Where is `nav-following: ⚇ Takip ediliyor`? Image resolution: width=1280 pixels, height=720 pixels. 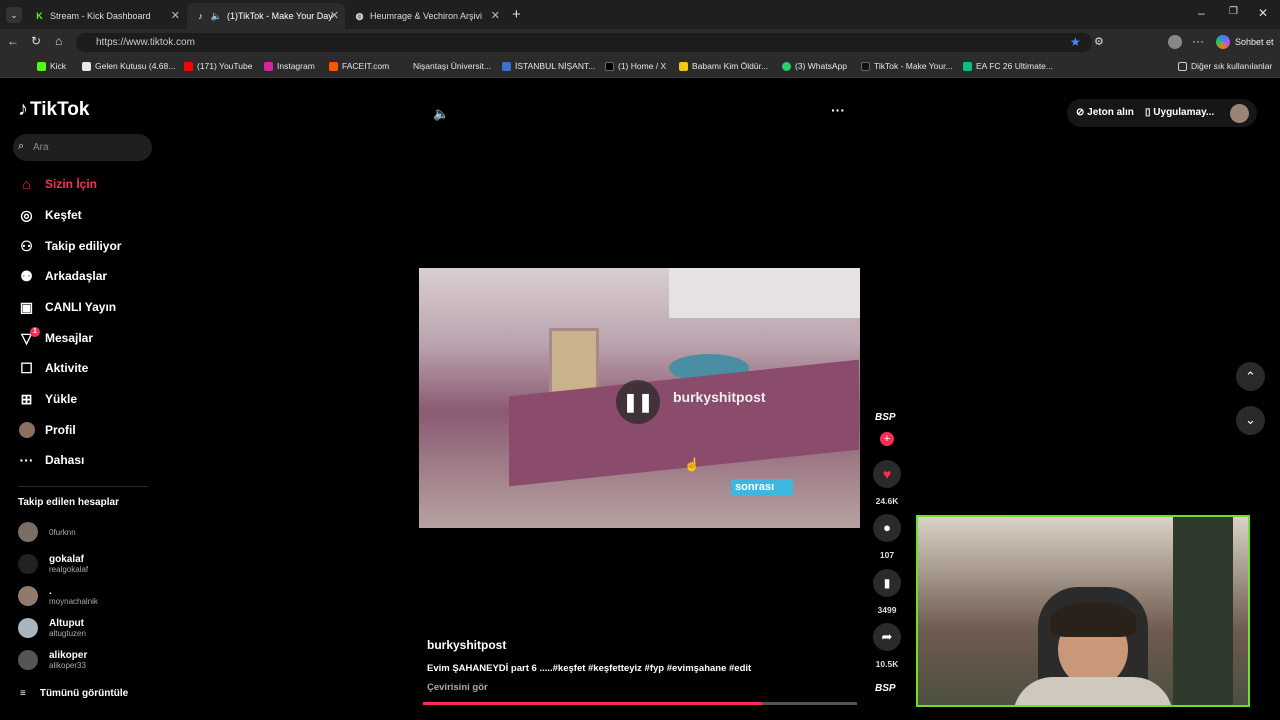 nav-following: ⚇ Takip ediliyor is located at coordinates (69, 246).